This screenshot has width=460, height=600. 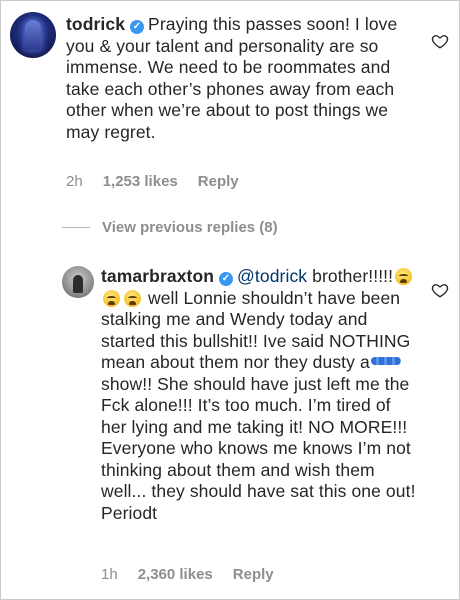 I want to click on avatar-todrick, so click(x=33, y=35).